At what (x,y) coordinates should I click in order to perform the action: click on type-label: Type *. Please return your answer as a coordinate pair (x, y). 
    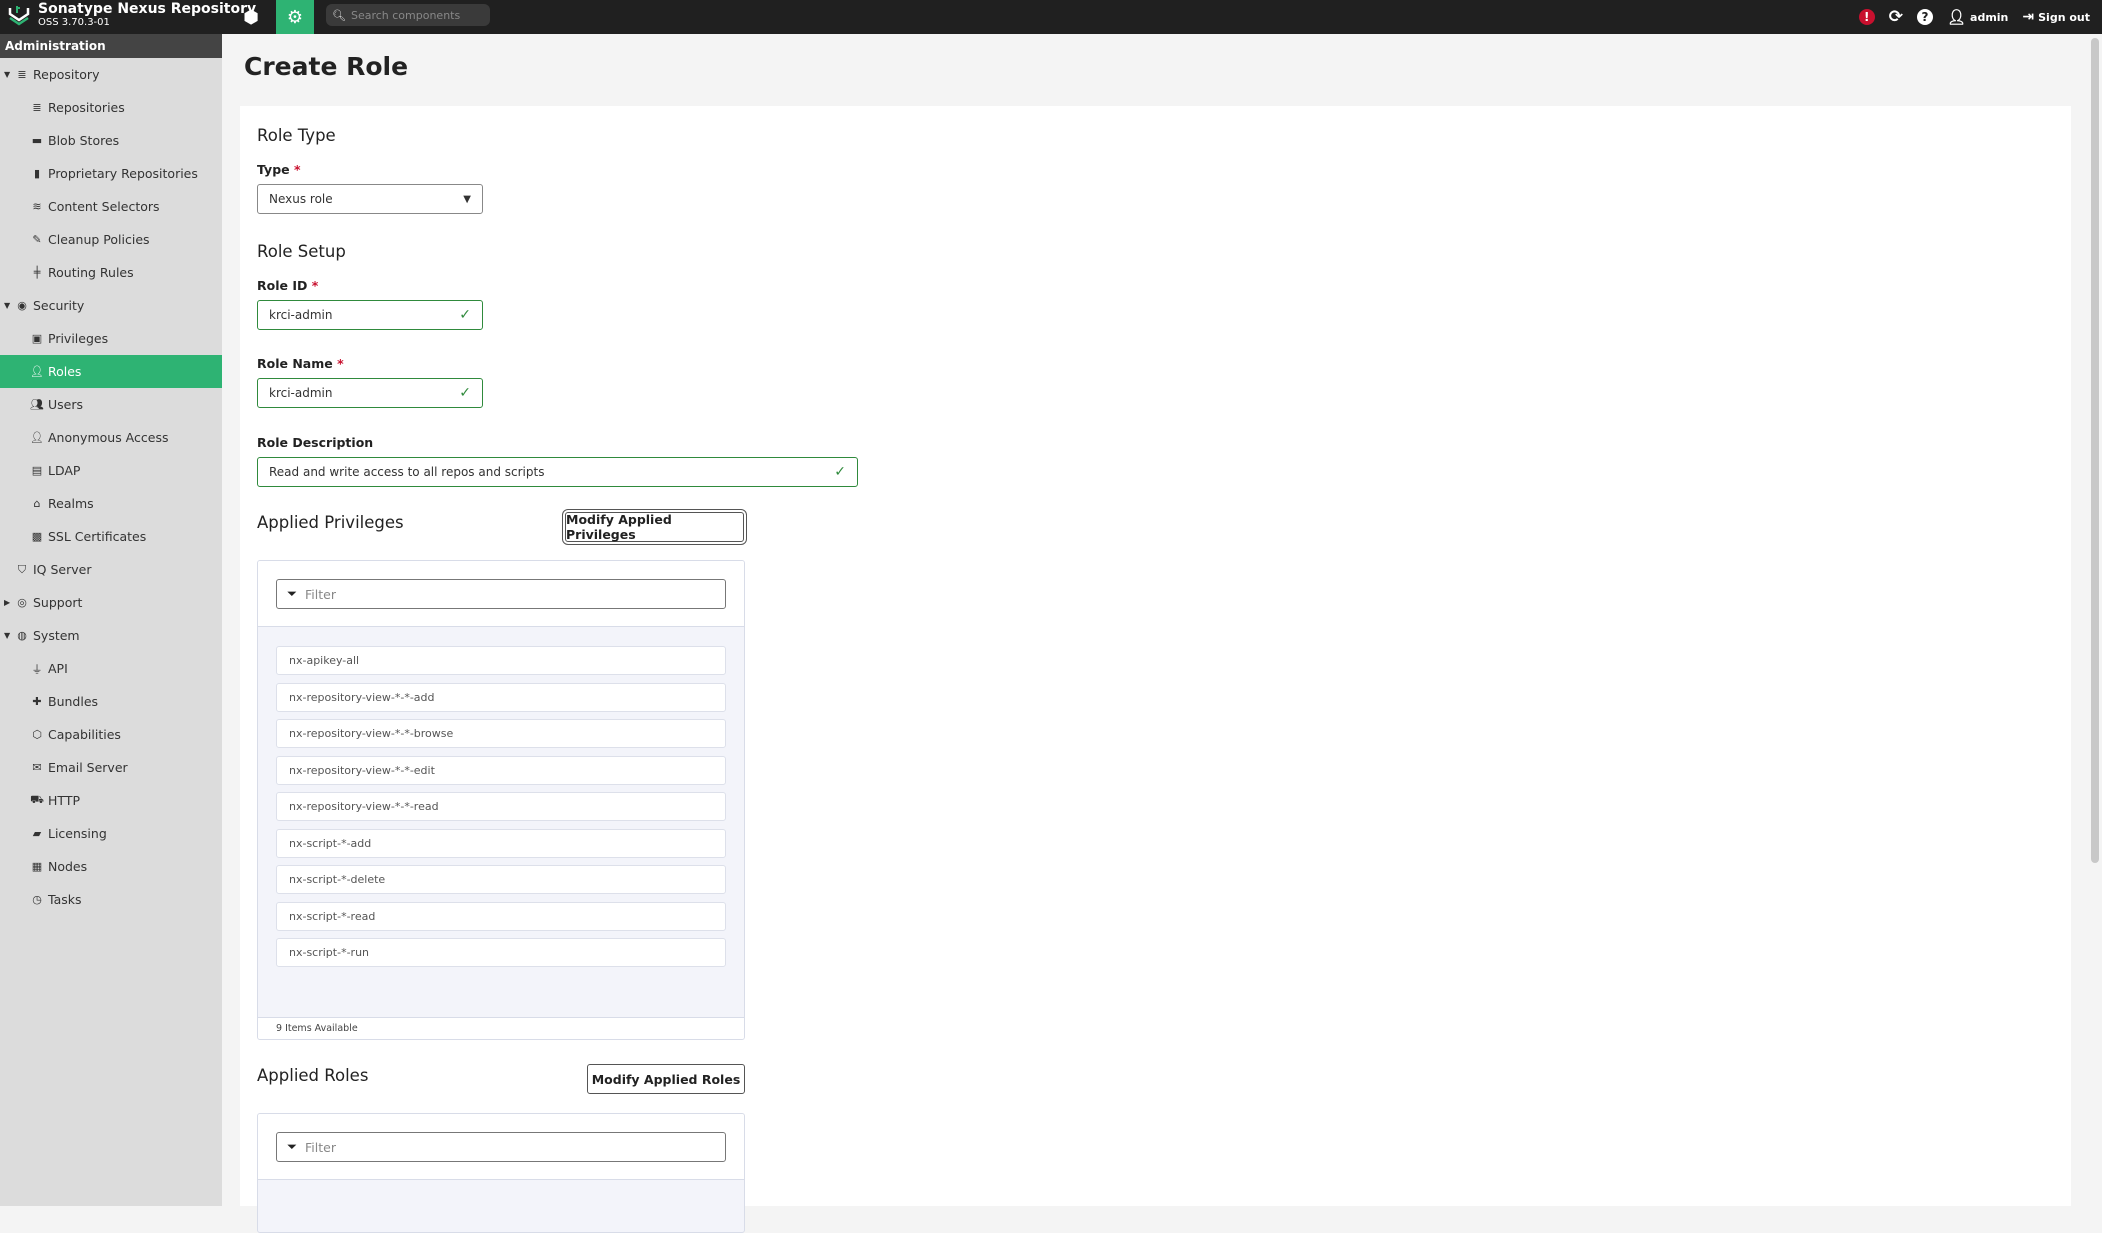
    Looking at the image, I should click on (279, 169).